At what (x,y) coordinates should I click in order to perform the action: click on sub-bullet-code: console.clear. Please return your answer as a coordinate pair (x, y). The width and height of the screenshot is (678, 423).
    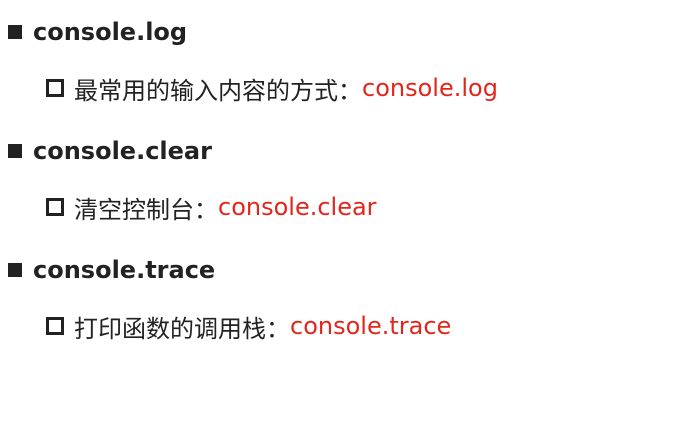
    Looking at the image, I should click on (297, 207).